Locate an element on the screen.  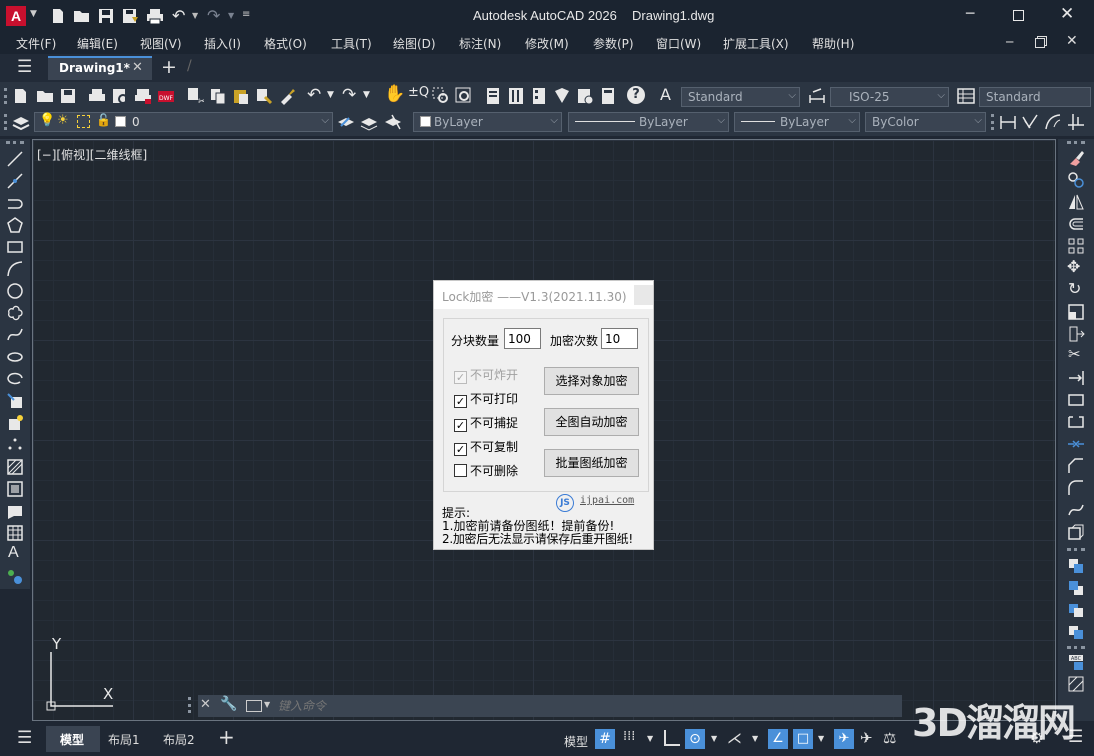
redo-icon: ↷ is located at coordinates (213, 15).